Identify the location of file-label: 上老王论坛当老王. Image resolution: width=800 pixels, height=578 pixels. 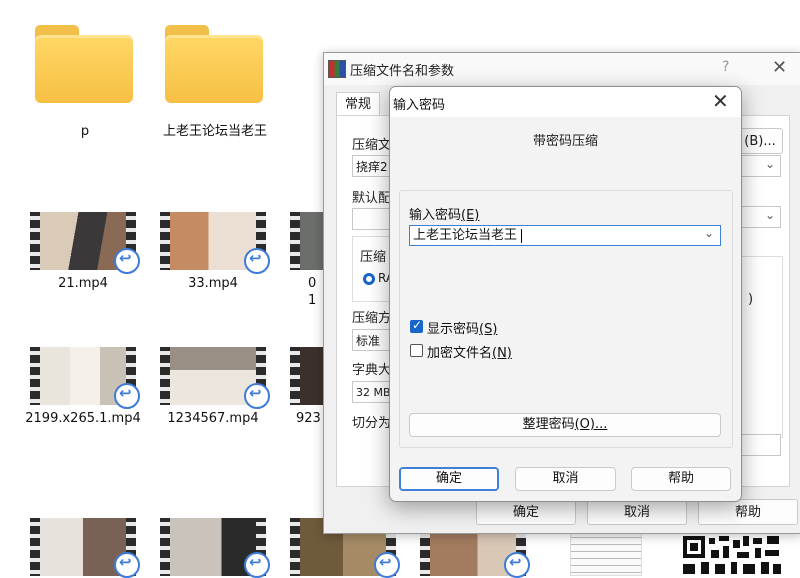
(215, 131).